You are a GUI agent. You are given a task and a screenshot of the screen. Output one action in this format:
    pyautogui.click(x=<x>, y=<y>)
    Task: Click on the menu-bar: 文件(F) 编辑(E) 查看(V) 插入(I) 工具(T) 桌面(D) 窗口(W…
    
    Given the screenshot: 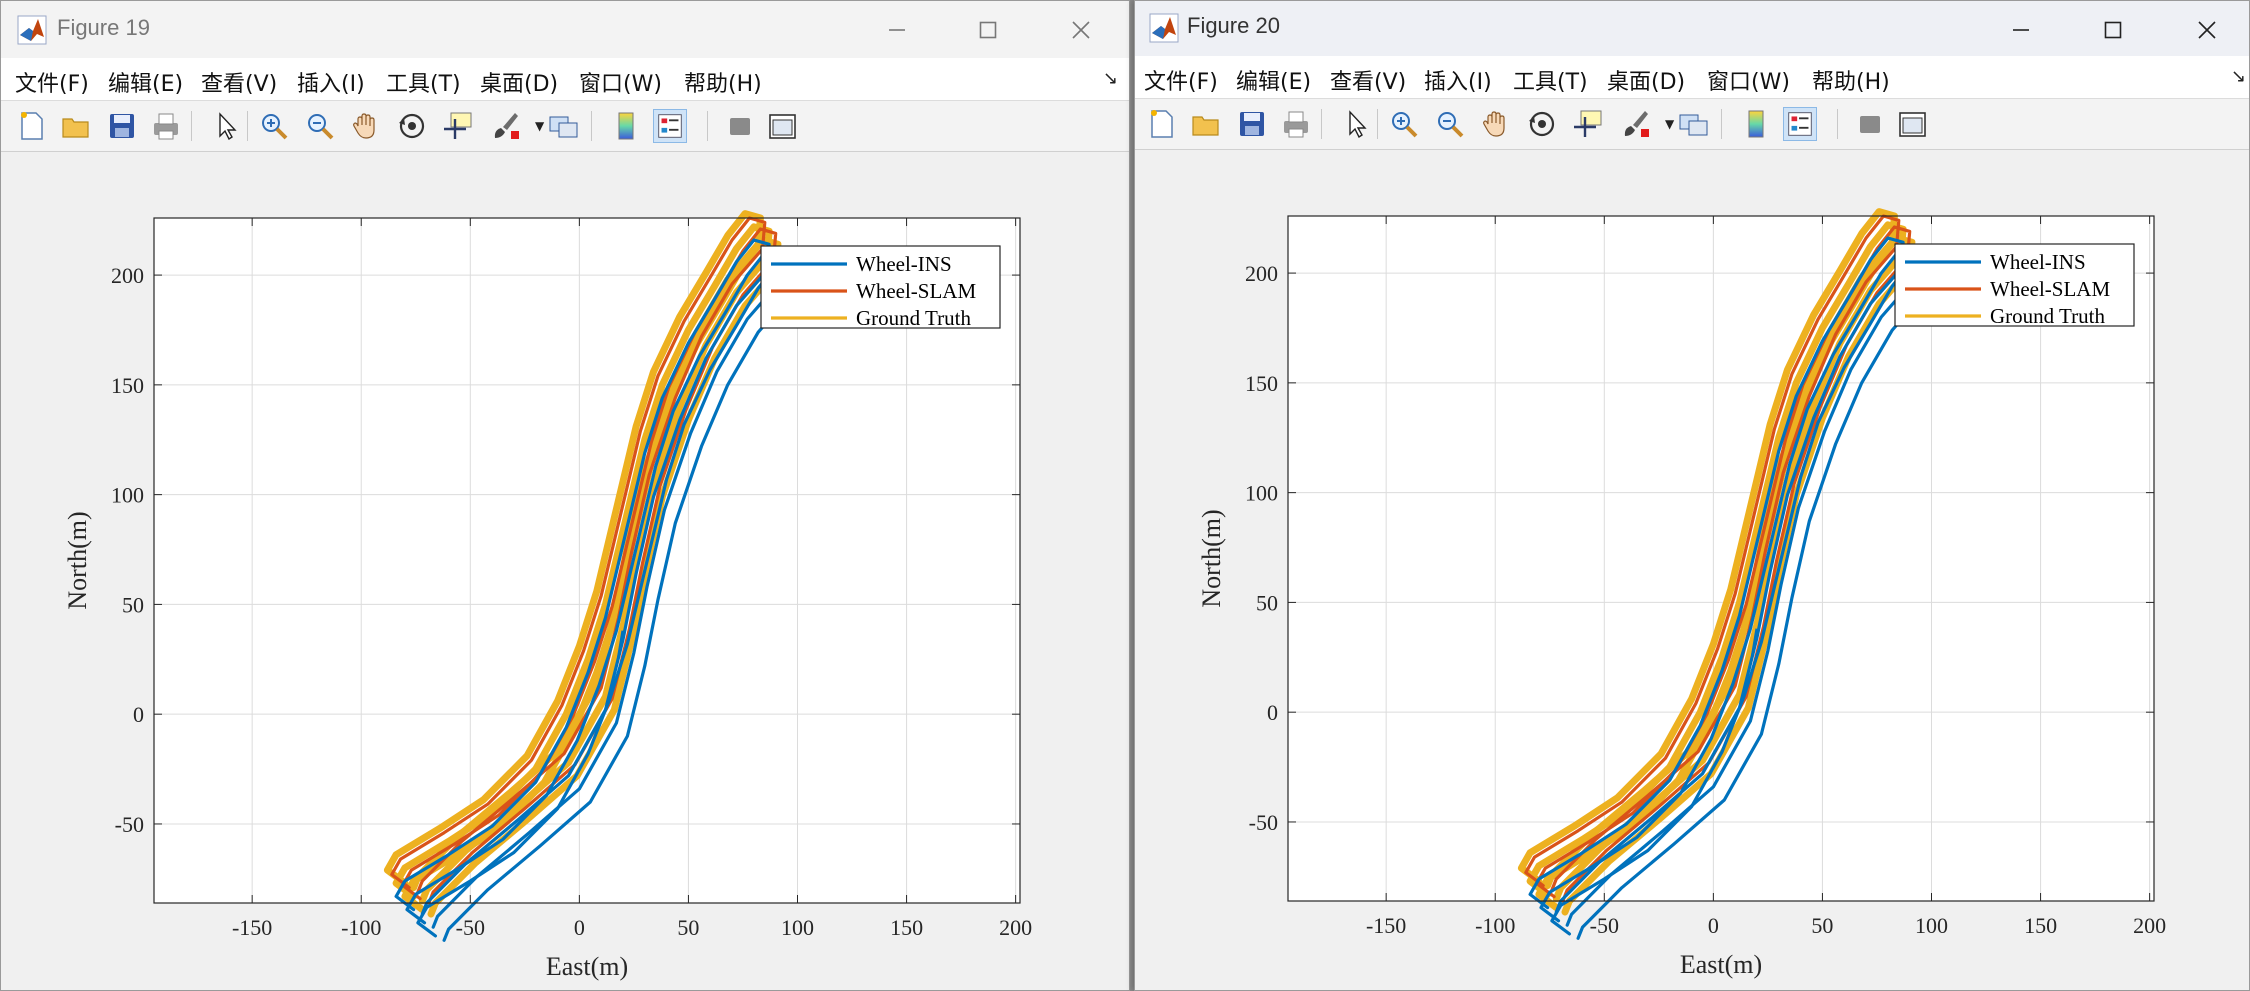 What is the action you would take?
    pyautogui.click(x=1692, y=77)
    